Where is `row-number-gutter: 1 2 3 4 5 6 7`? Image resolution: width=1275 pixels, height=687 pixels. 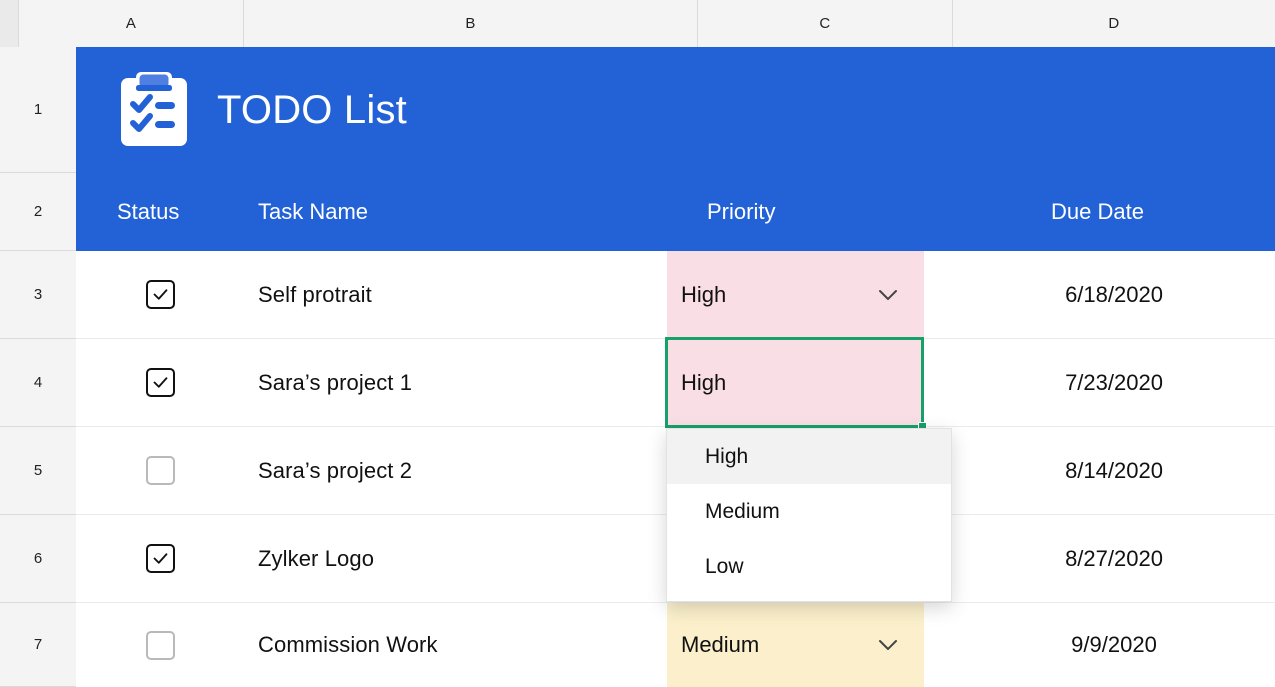 row-number-gutter: 1 2 3 4 5 6 7 is located at coordinates (38, 367).